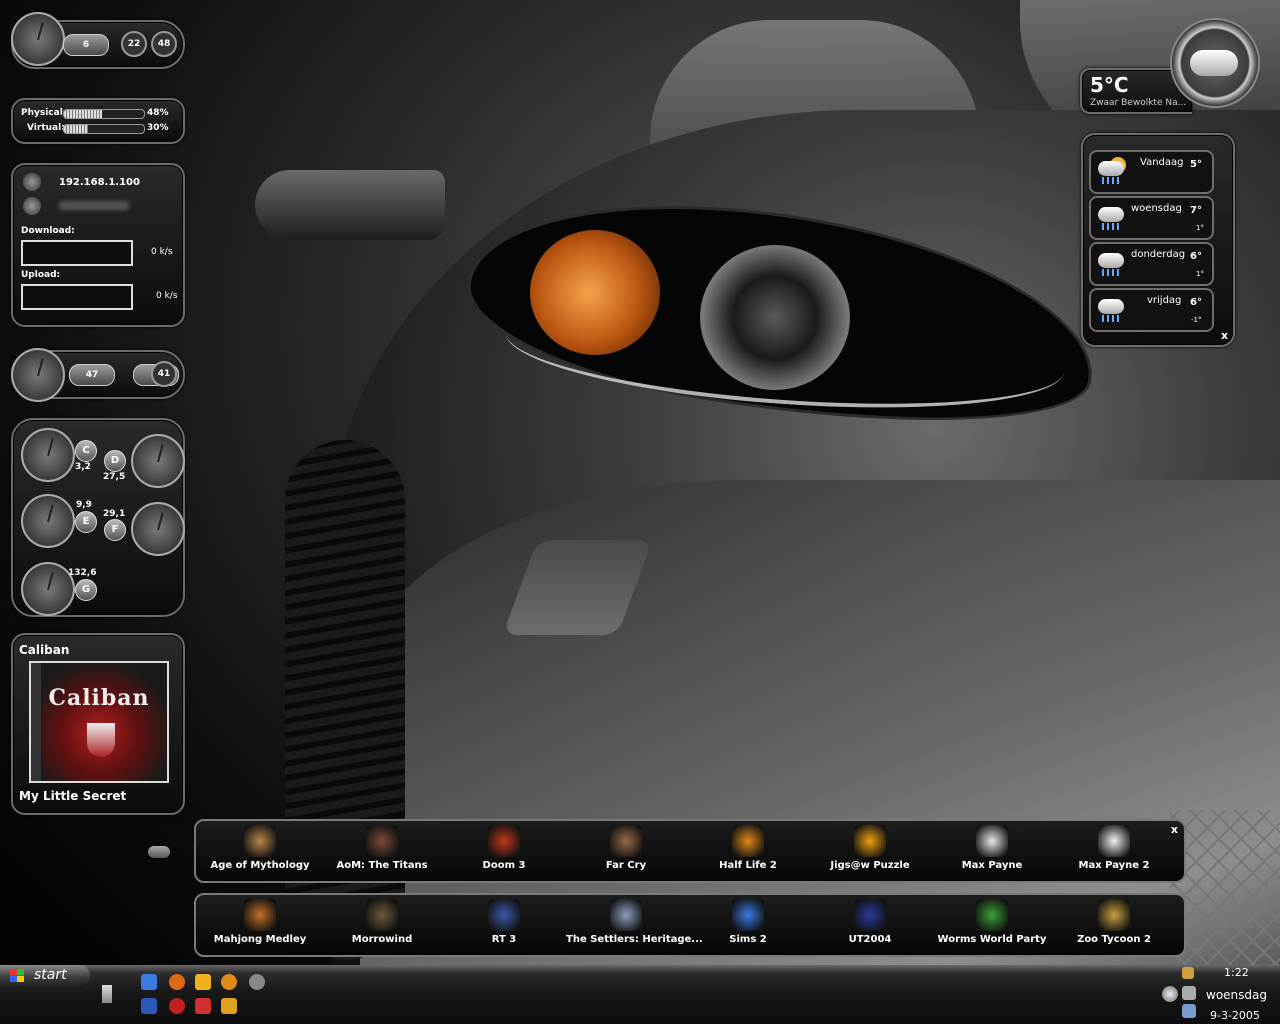 The height and width of the screenshot is (1024, 1280). Describe the element at coordinates (229, 982) in the screenshot. I see `winamp-icon` at that location.